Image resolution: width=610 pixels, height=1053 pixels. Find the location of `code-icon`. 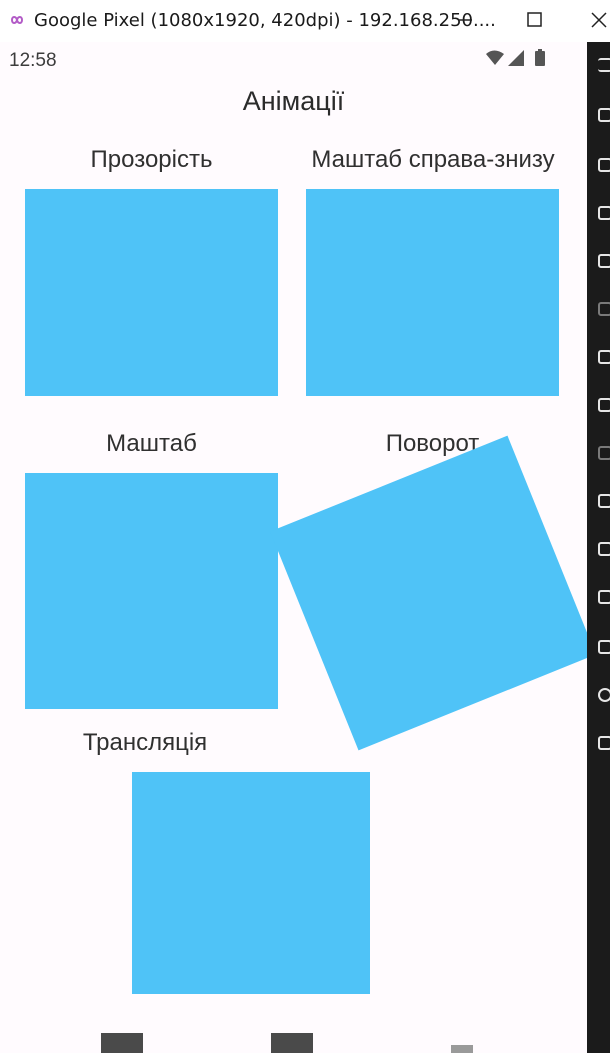

code-icon is located at coordinates (604, 549).